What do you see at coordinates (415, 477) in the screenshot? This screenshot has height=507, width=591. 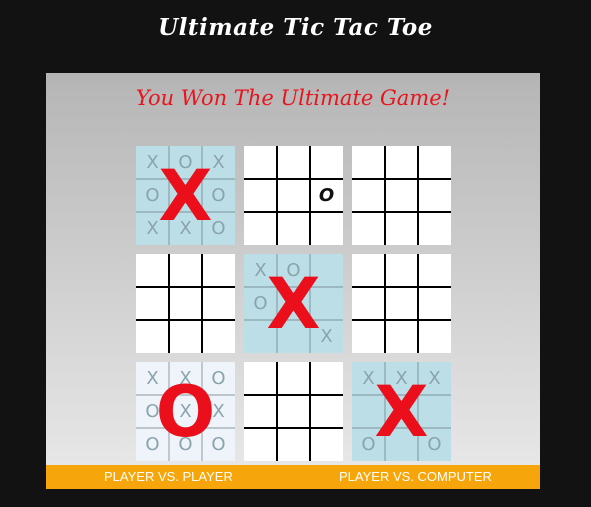 I see `player-vs-computer-button: PLAYER VS. COMPUTER` at bounding box center [415, 477].